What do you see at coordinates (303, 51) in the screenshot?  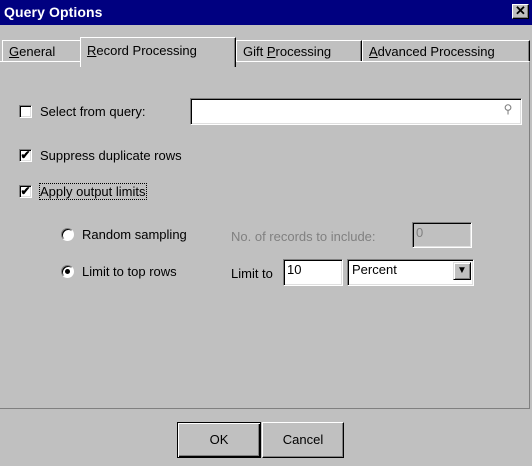 I see `tab-gift-processing-label: rocessing` at bounding box center [303, 51].